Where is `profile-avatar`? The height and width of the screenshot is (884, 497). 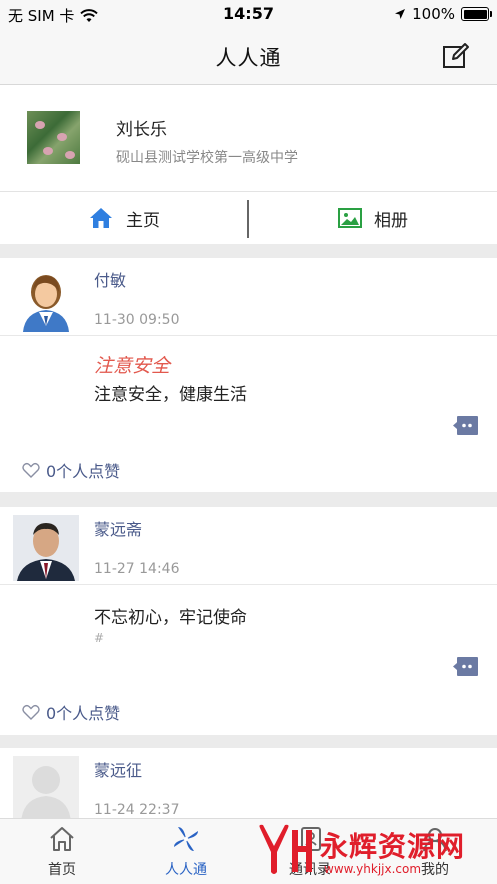
profile-avatar is located at coordinates (53, 137).